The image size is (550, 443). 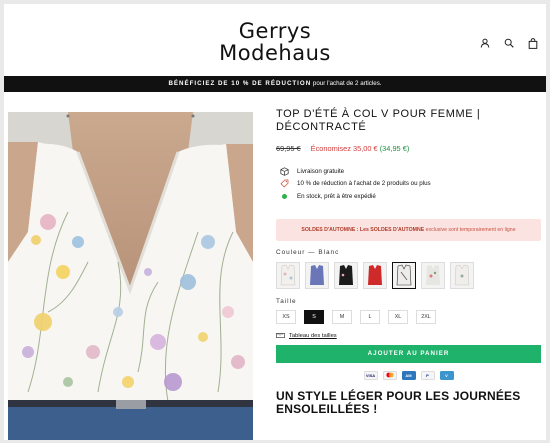 What do you see at coordinates (404, 275) in the screenshot?
I see `color-swatch-5-selected` at bounding box center [404, 275].